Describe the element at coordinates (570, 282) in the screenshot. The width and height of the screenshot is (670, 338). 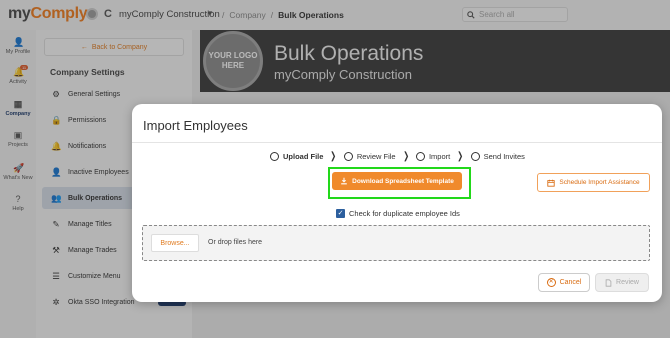
I see `cancel-label: Cancel` at that location.